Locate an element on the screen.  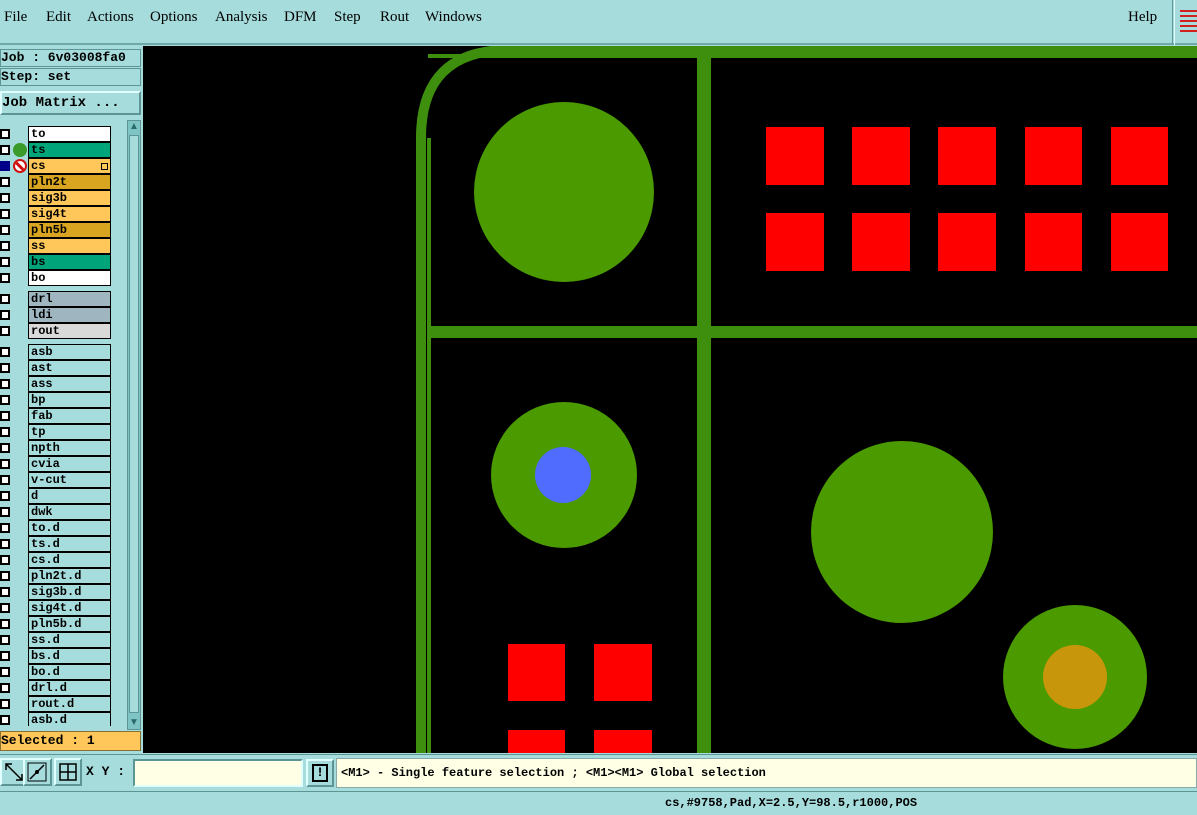
xy-coordinate-input is located at coordinates (218, 773).